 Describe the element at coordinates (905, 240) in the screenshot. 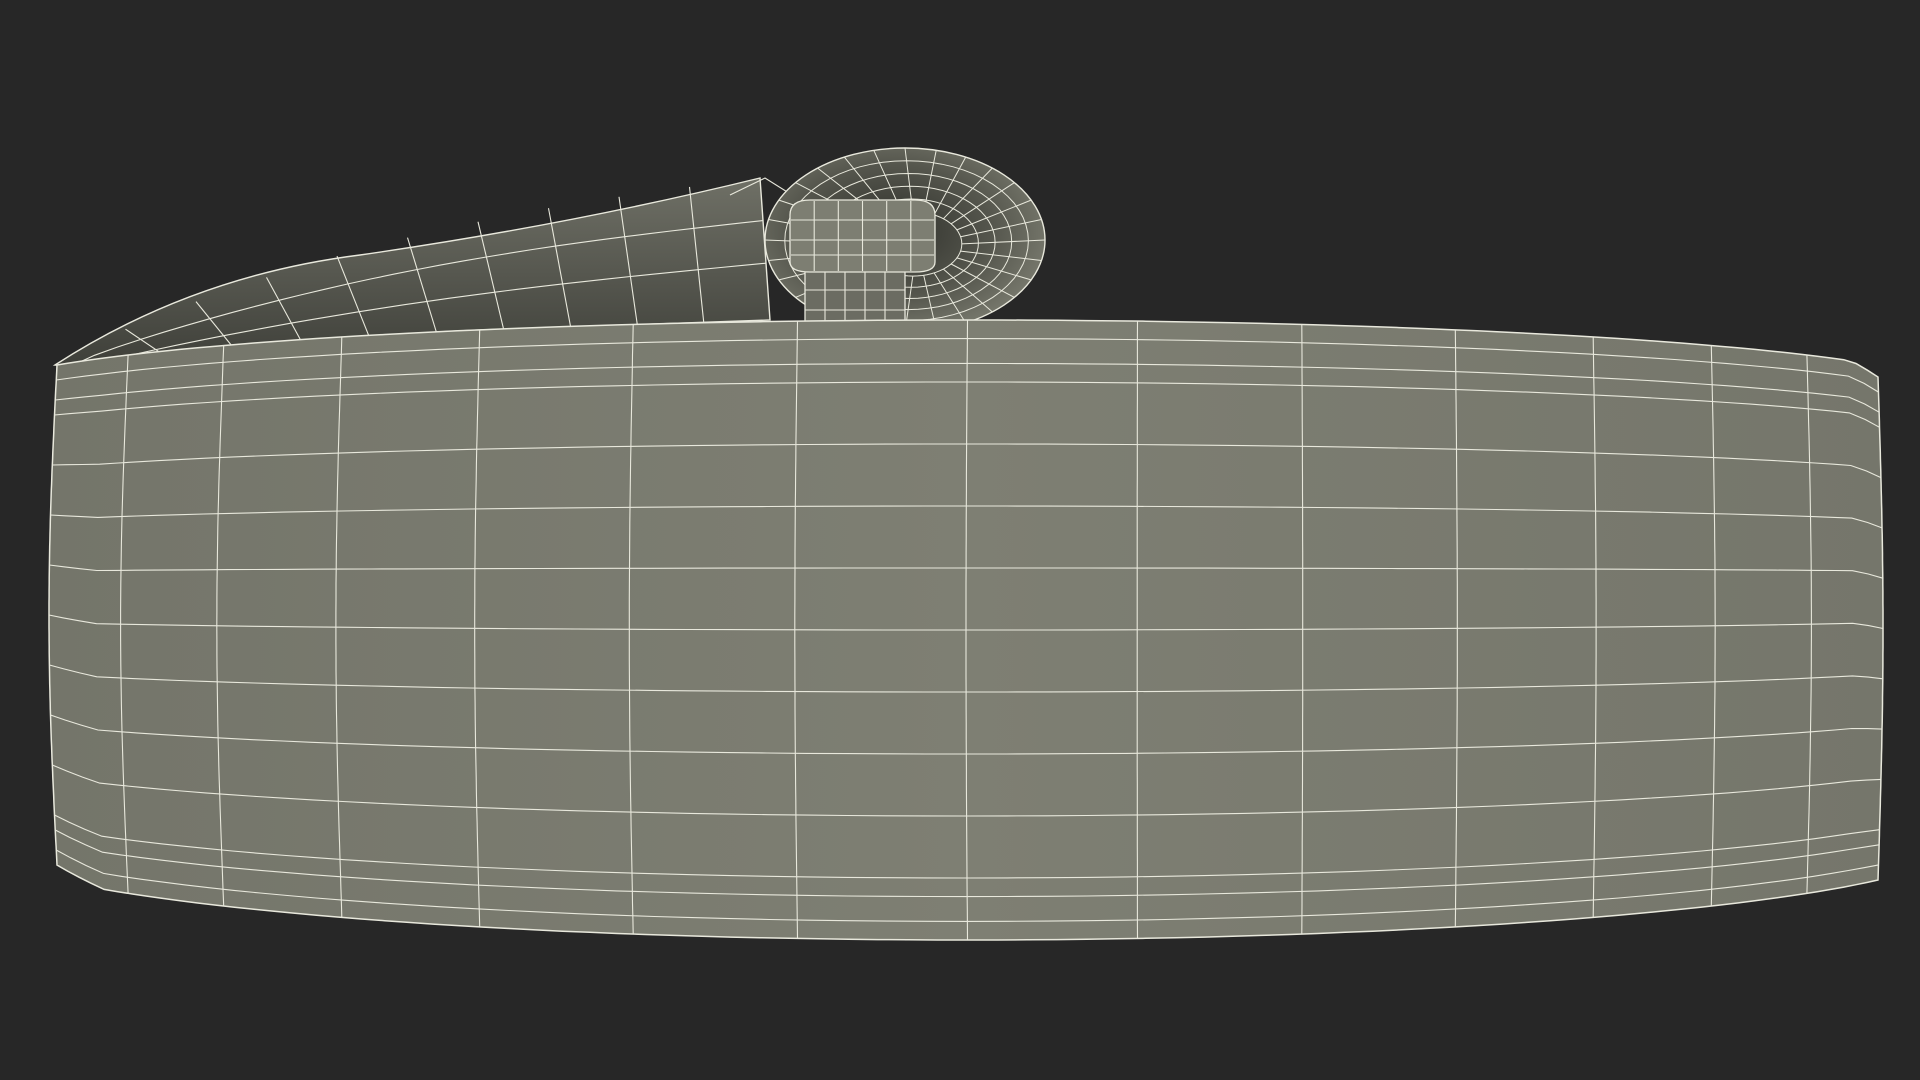

I see `ring-loop` at that location.